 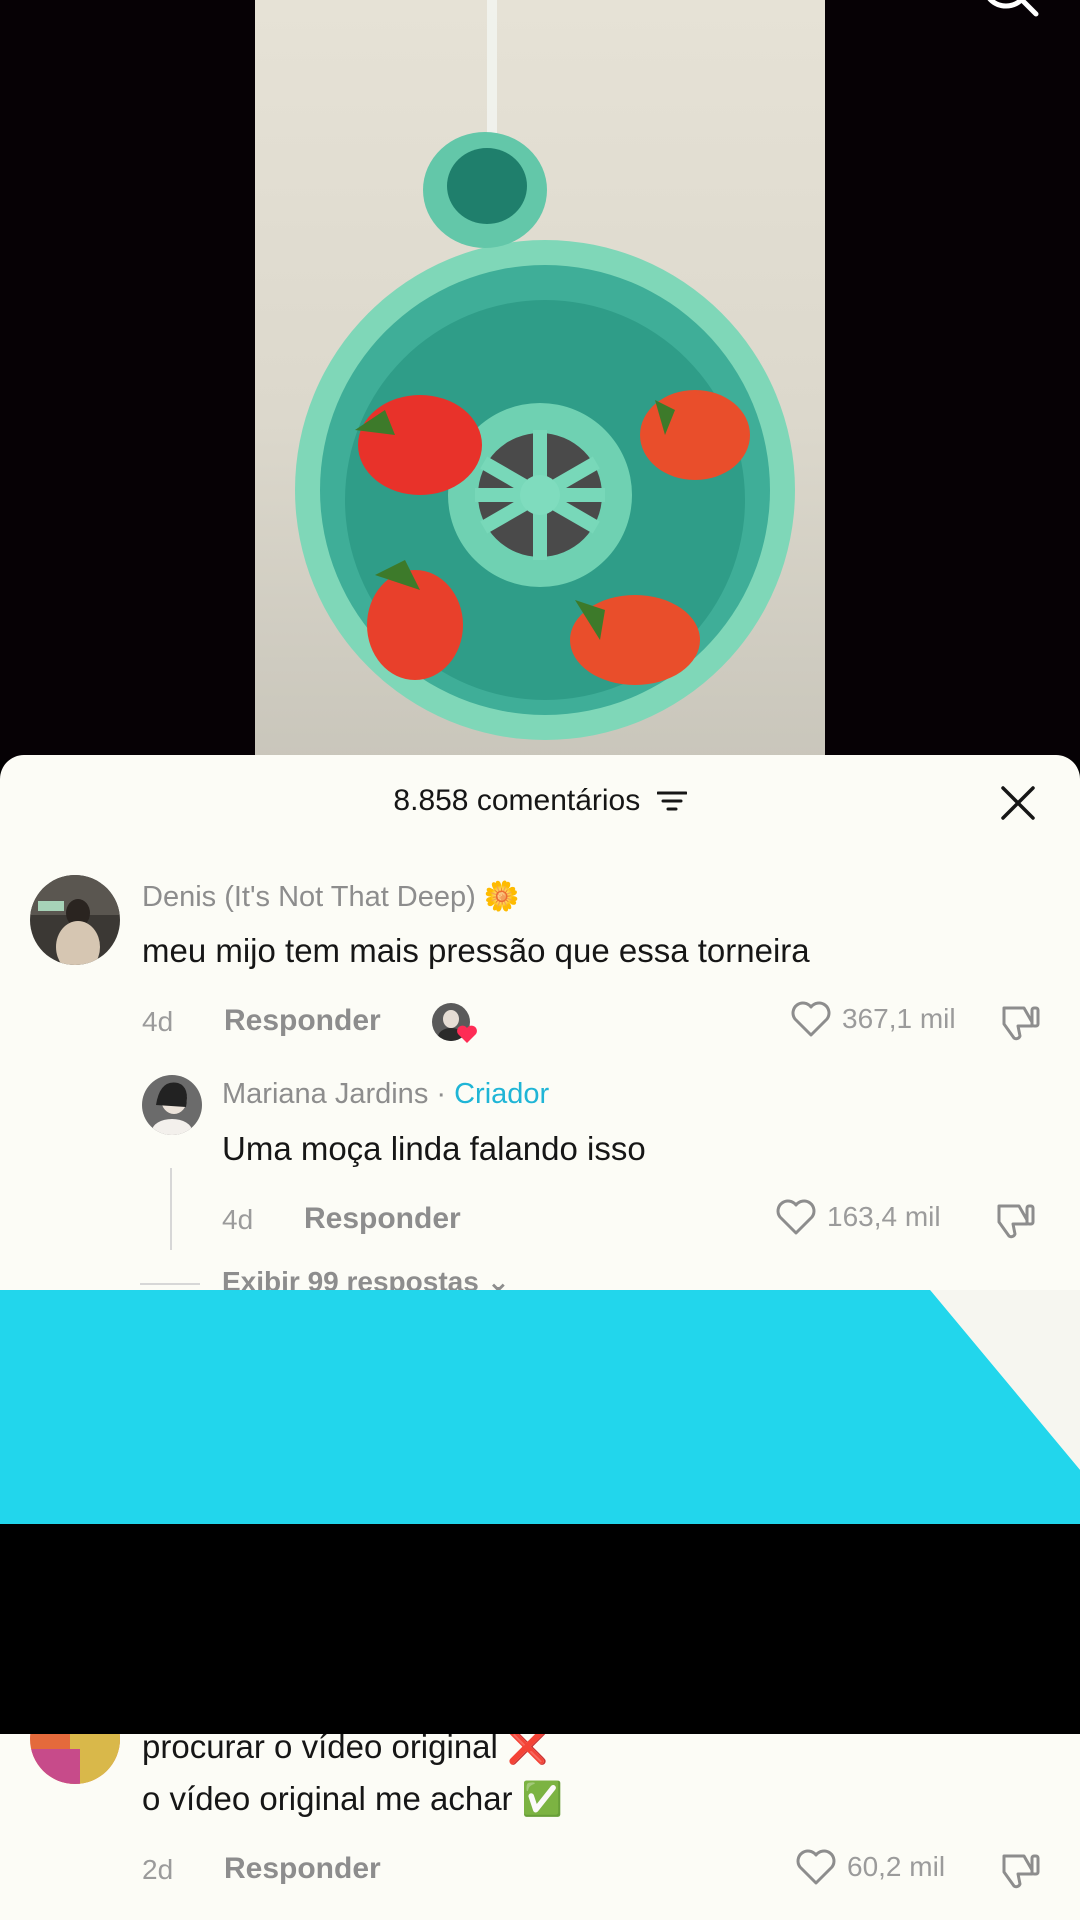 What do you see at coordinates (899, 1018) in the screenshot?
I see `like-count: 367,1 mil` at bounding box center [899, 1018].